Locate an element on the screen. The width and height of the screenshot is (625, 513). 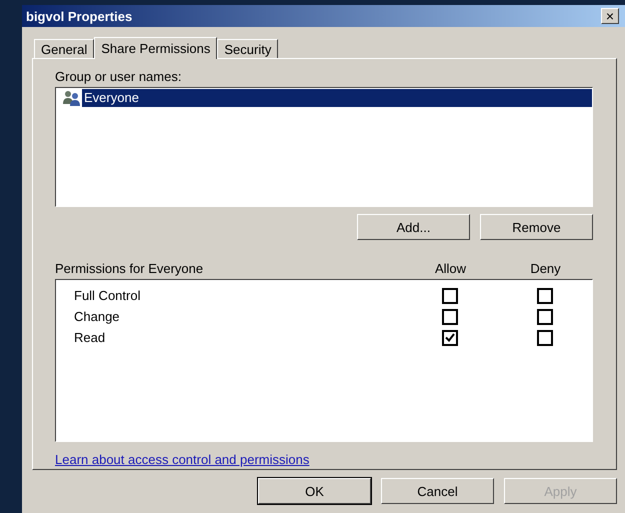
dialog-button: Cancel is located at coordinates (437, 491).